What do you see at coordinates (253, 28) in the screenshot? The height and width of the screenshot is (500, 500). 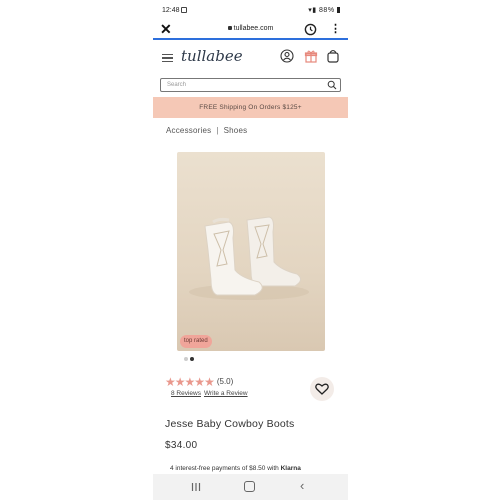 I see `url-text: tullabee.com` at bounding box center [253, 28].